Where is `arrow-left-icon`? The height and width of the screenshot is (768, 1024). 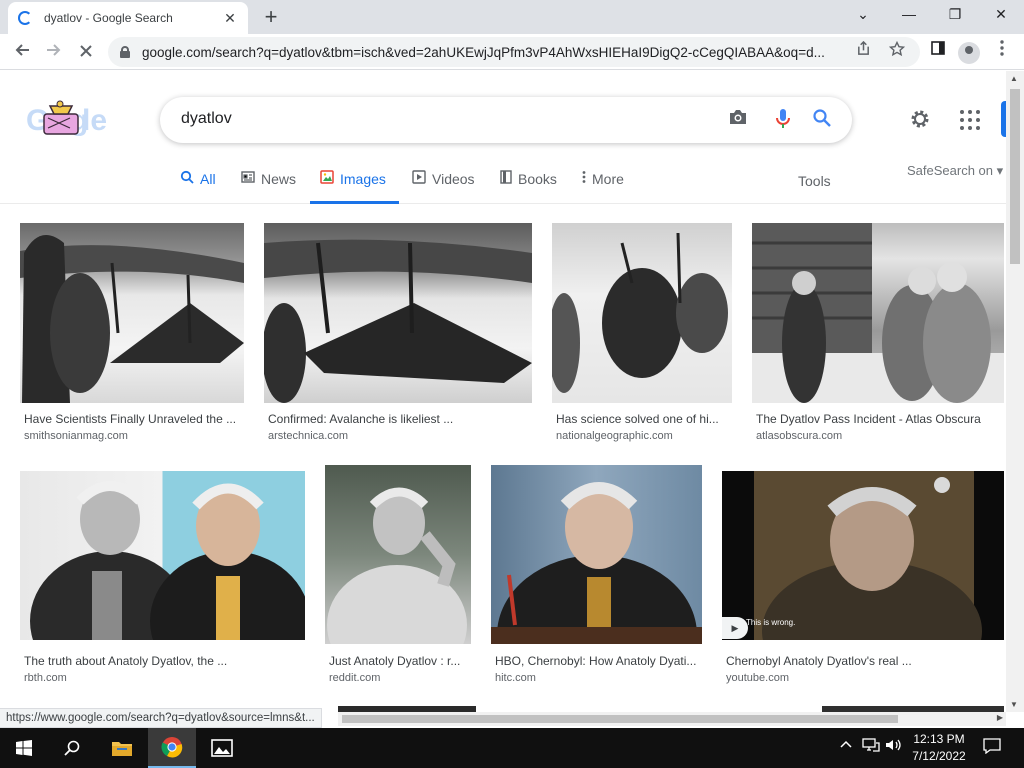
arrow-left-icon is located at coordinates (22, 50).